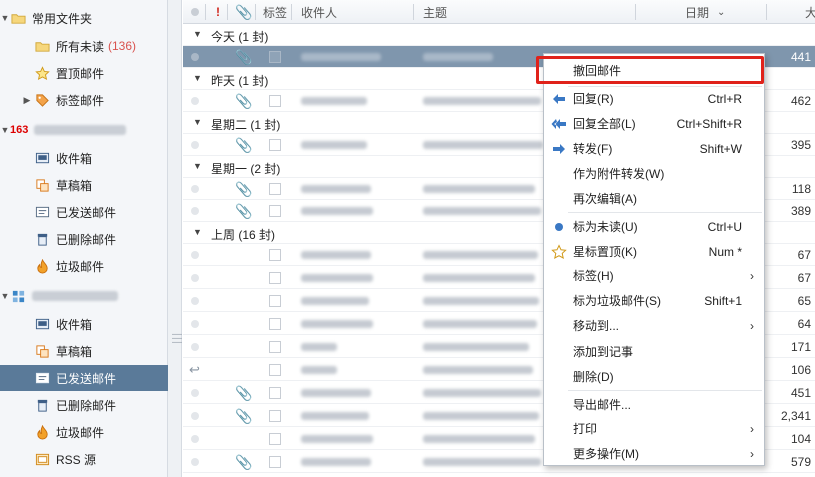 The height and width of the screenshot is (477, 815). Describe the element at coordinates (84, 266) in the screenshot. I see `folder-spam: 垃圾邮件` at that location.